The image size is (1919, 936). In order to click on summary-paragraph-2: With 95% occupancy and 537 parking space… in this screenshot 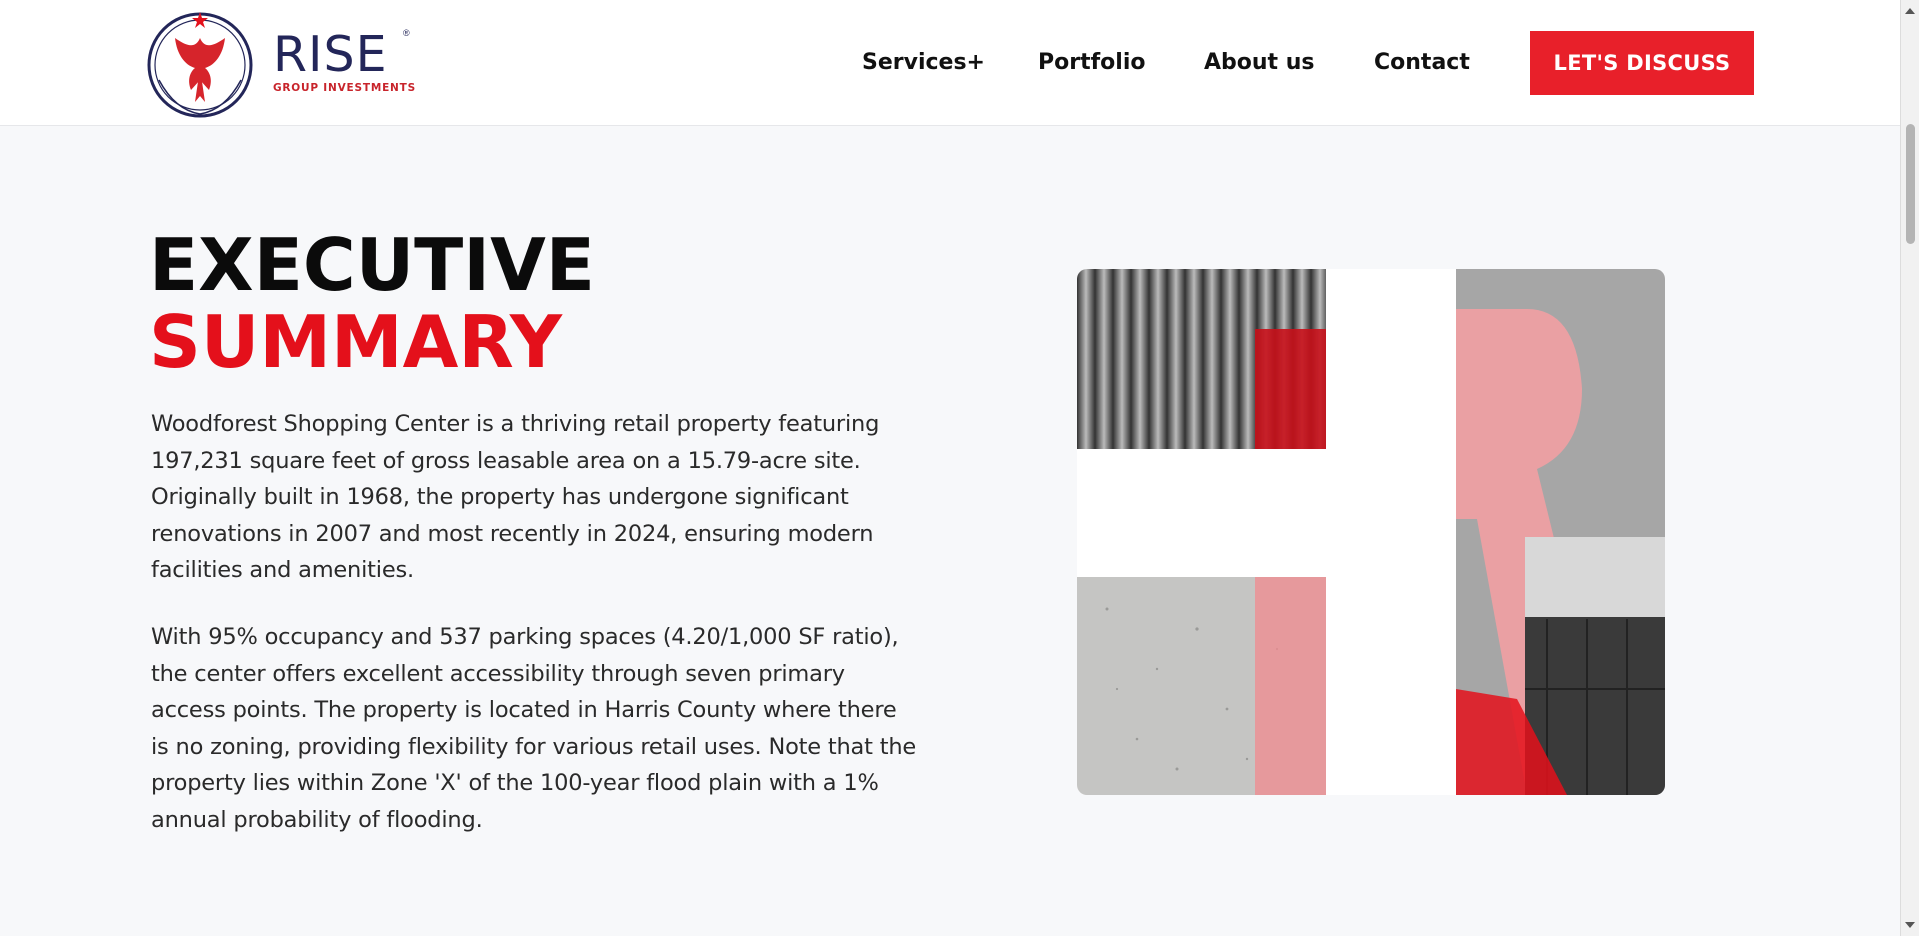, I will do `click(534, 728)`.